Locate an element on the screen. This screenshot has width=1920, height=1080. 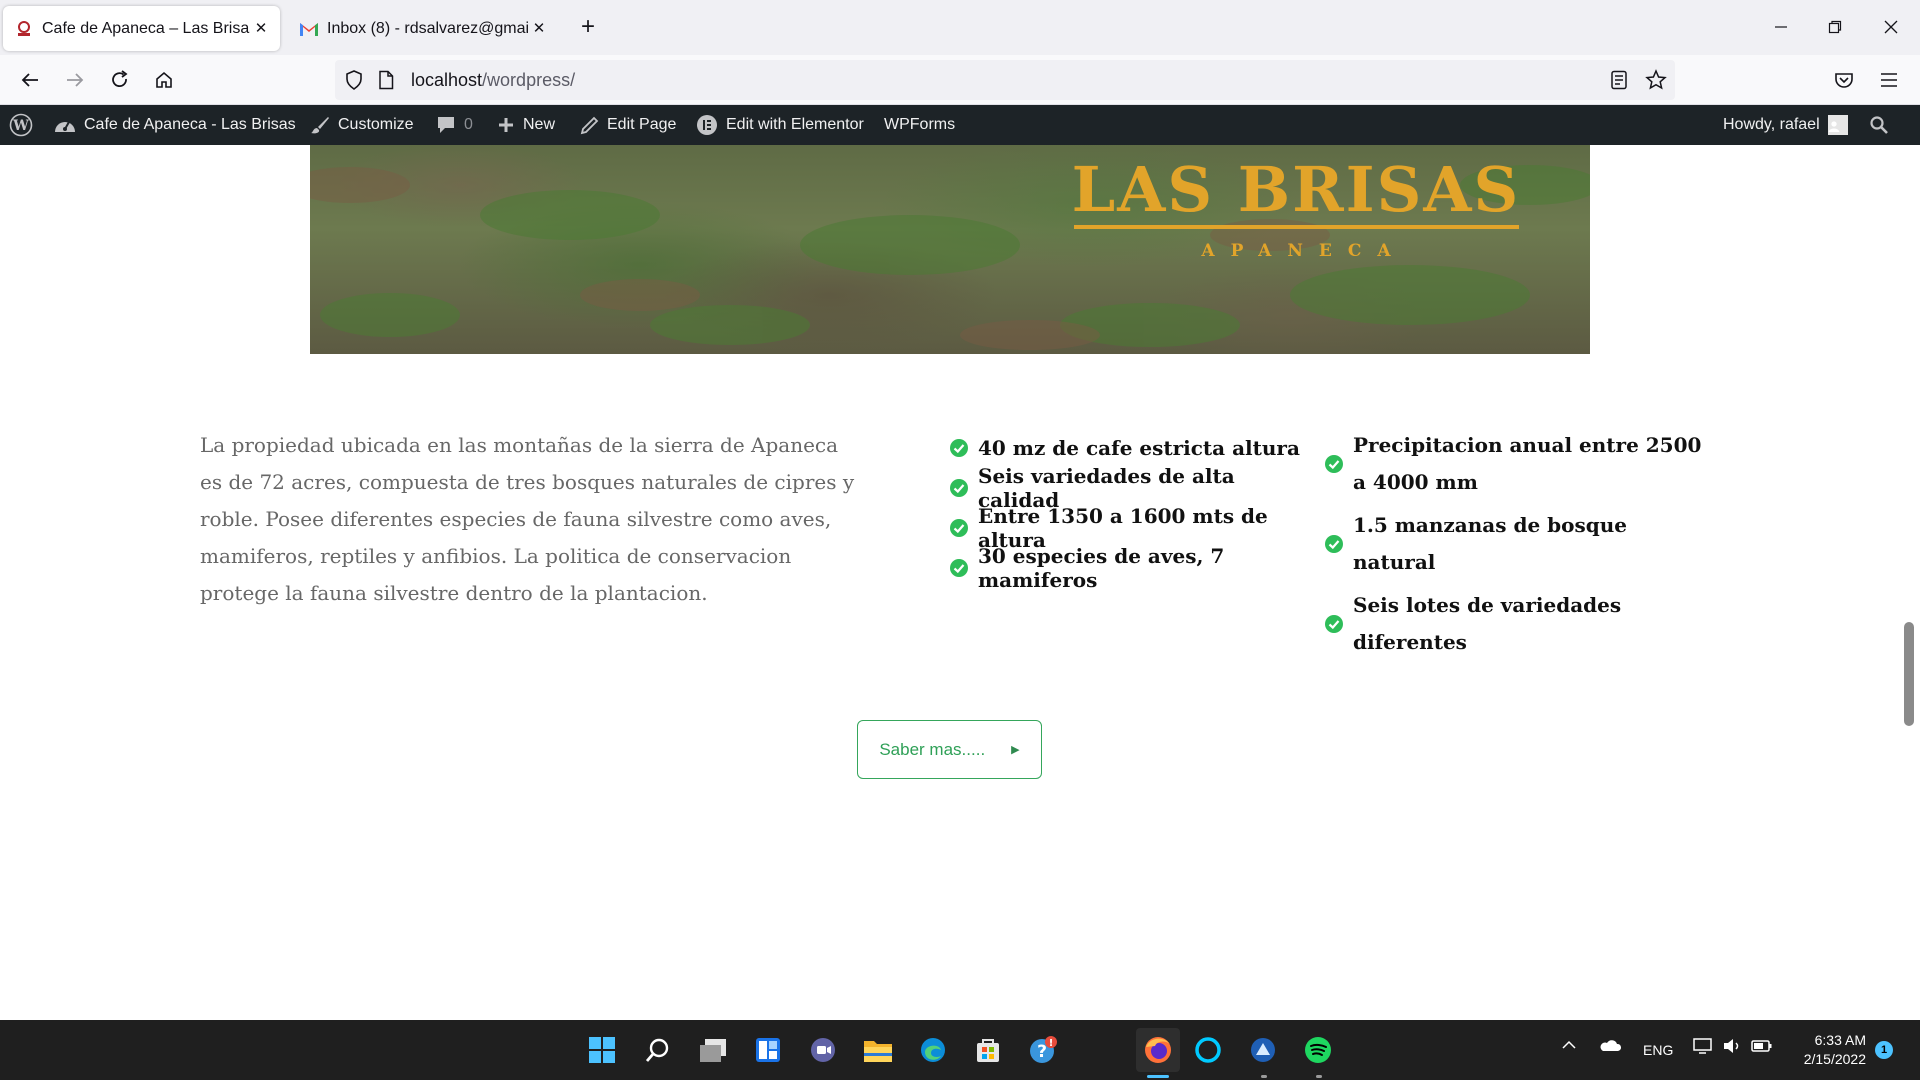
plus-icon is located at coordinates (506, 125).